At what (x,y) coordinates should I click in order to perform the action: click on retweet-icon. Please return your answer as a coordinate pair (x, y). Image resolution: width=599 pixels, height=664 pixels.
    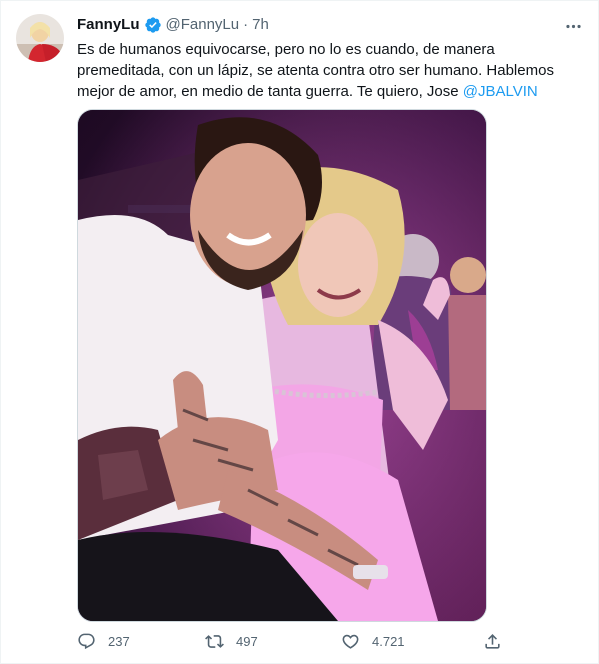
    Looking at the image, I should click on (214, 641).